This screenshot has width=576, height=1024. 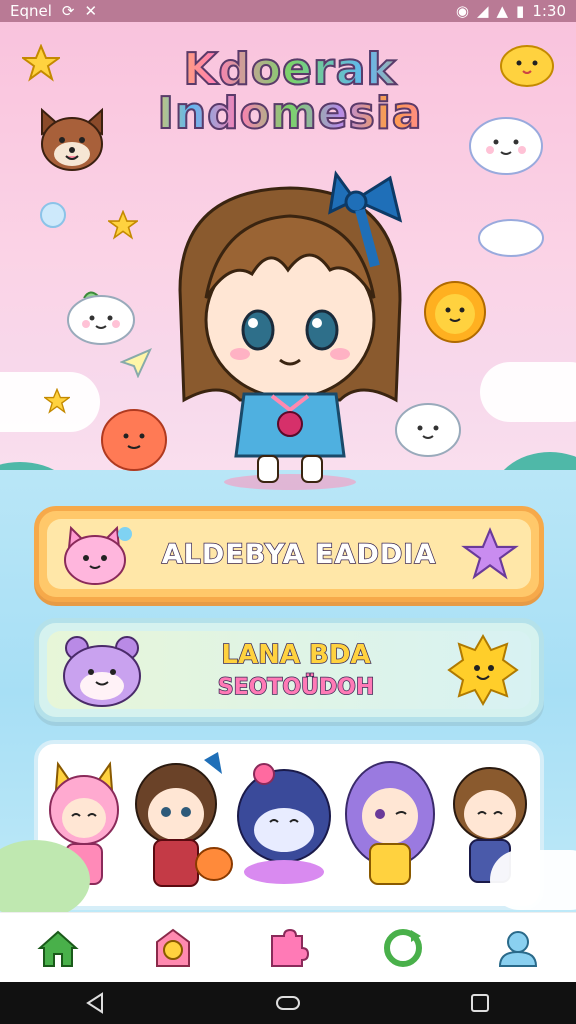 What do you see at coordinates (528, 392) in the screenshot?
I see `cloud-right` at bounding box center [528, 392].